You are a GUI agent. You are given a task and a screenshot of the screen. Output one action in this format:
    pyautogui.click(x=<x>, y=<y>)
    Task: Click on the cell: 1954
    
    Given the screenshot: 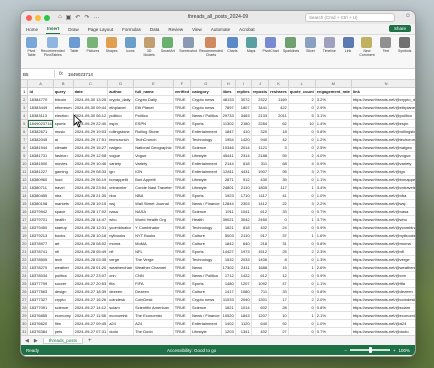 What is the action you would take?
    pyautogui.click(x=228, y=139)
    